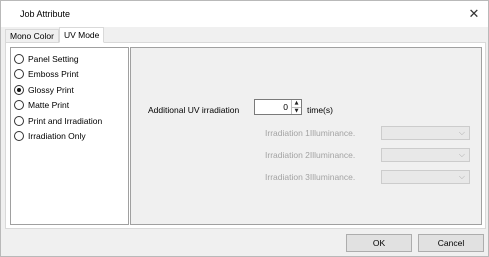 The height and width of the screenshot is (257, 489). What do you see at coordinates (310, 133) in the screenshot?
I see `irradiation-1-label: Irradiation 1Illuminance.` at bounding box center [310, 133].